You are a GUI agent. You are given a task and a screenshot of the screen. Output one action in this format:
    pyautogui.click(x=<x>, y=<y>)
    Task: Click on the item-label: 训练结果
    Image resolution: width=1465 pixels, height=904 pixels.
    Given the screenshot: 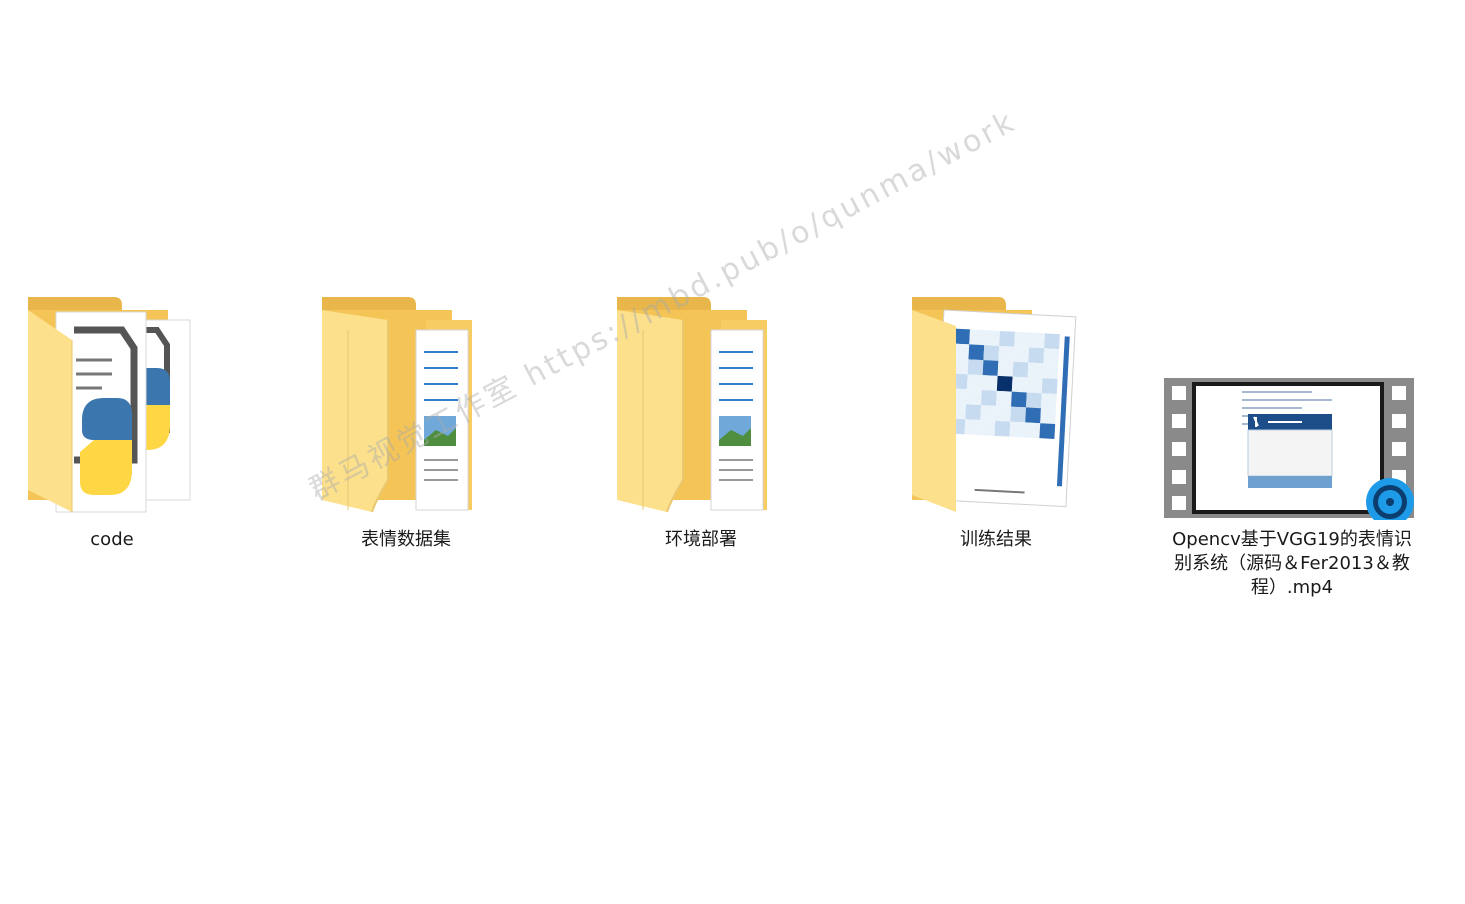 What is the action you would take?
    pyautogui.click(x=996, y=539)
    